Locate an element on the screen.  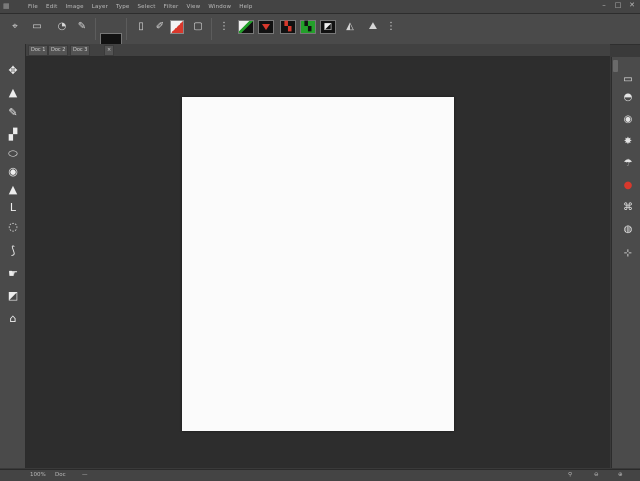
window-controls: – □ ✕ is located at coordinates (618, 5).